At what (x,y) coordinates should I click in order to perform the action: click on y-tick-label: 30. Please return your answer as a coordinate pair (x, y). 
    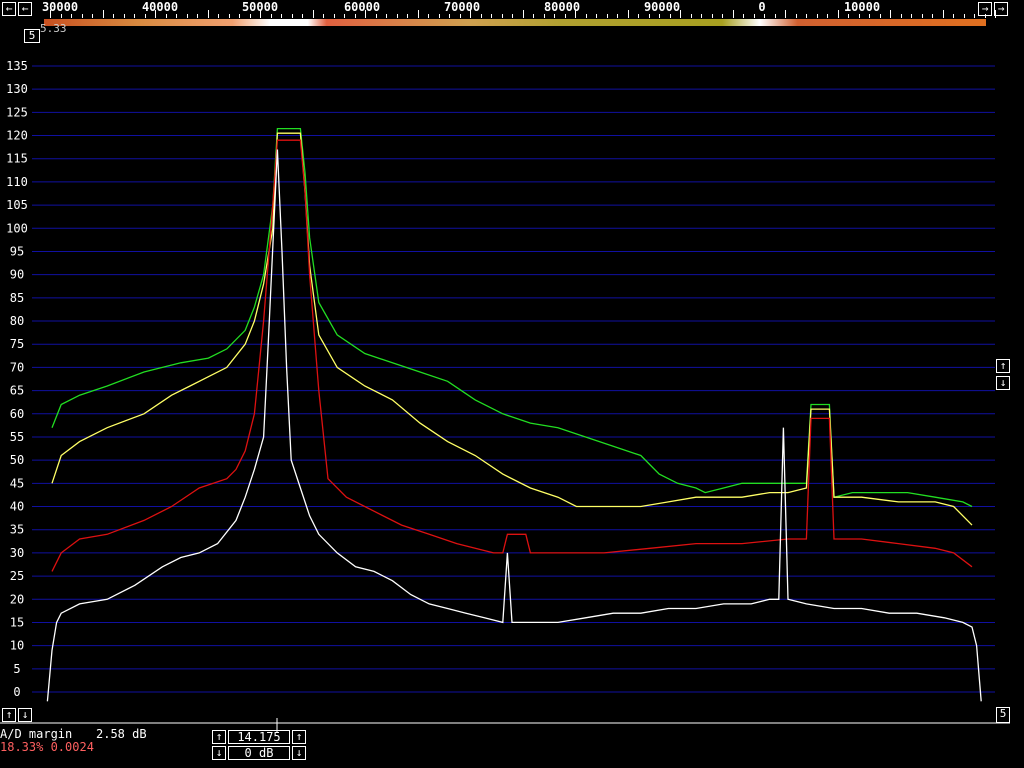
    Looking at the image, I should click on (17, 553).